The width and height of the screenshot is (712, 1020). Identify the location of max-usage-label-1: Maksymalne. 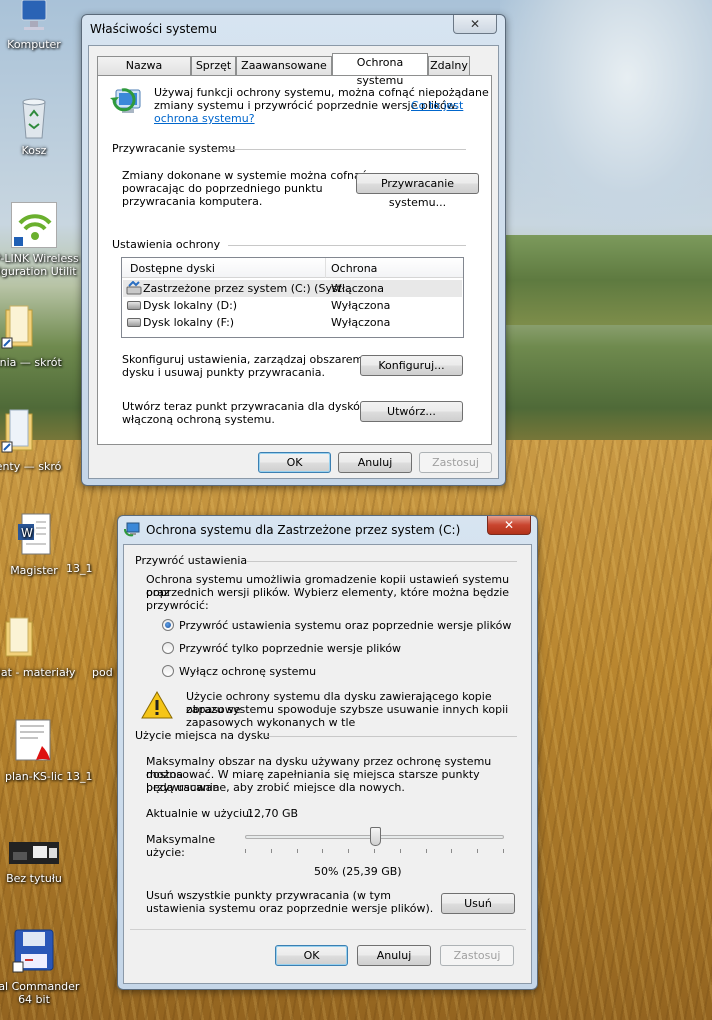
(181, 839).